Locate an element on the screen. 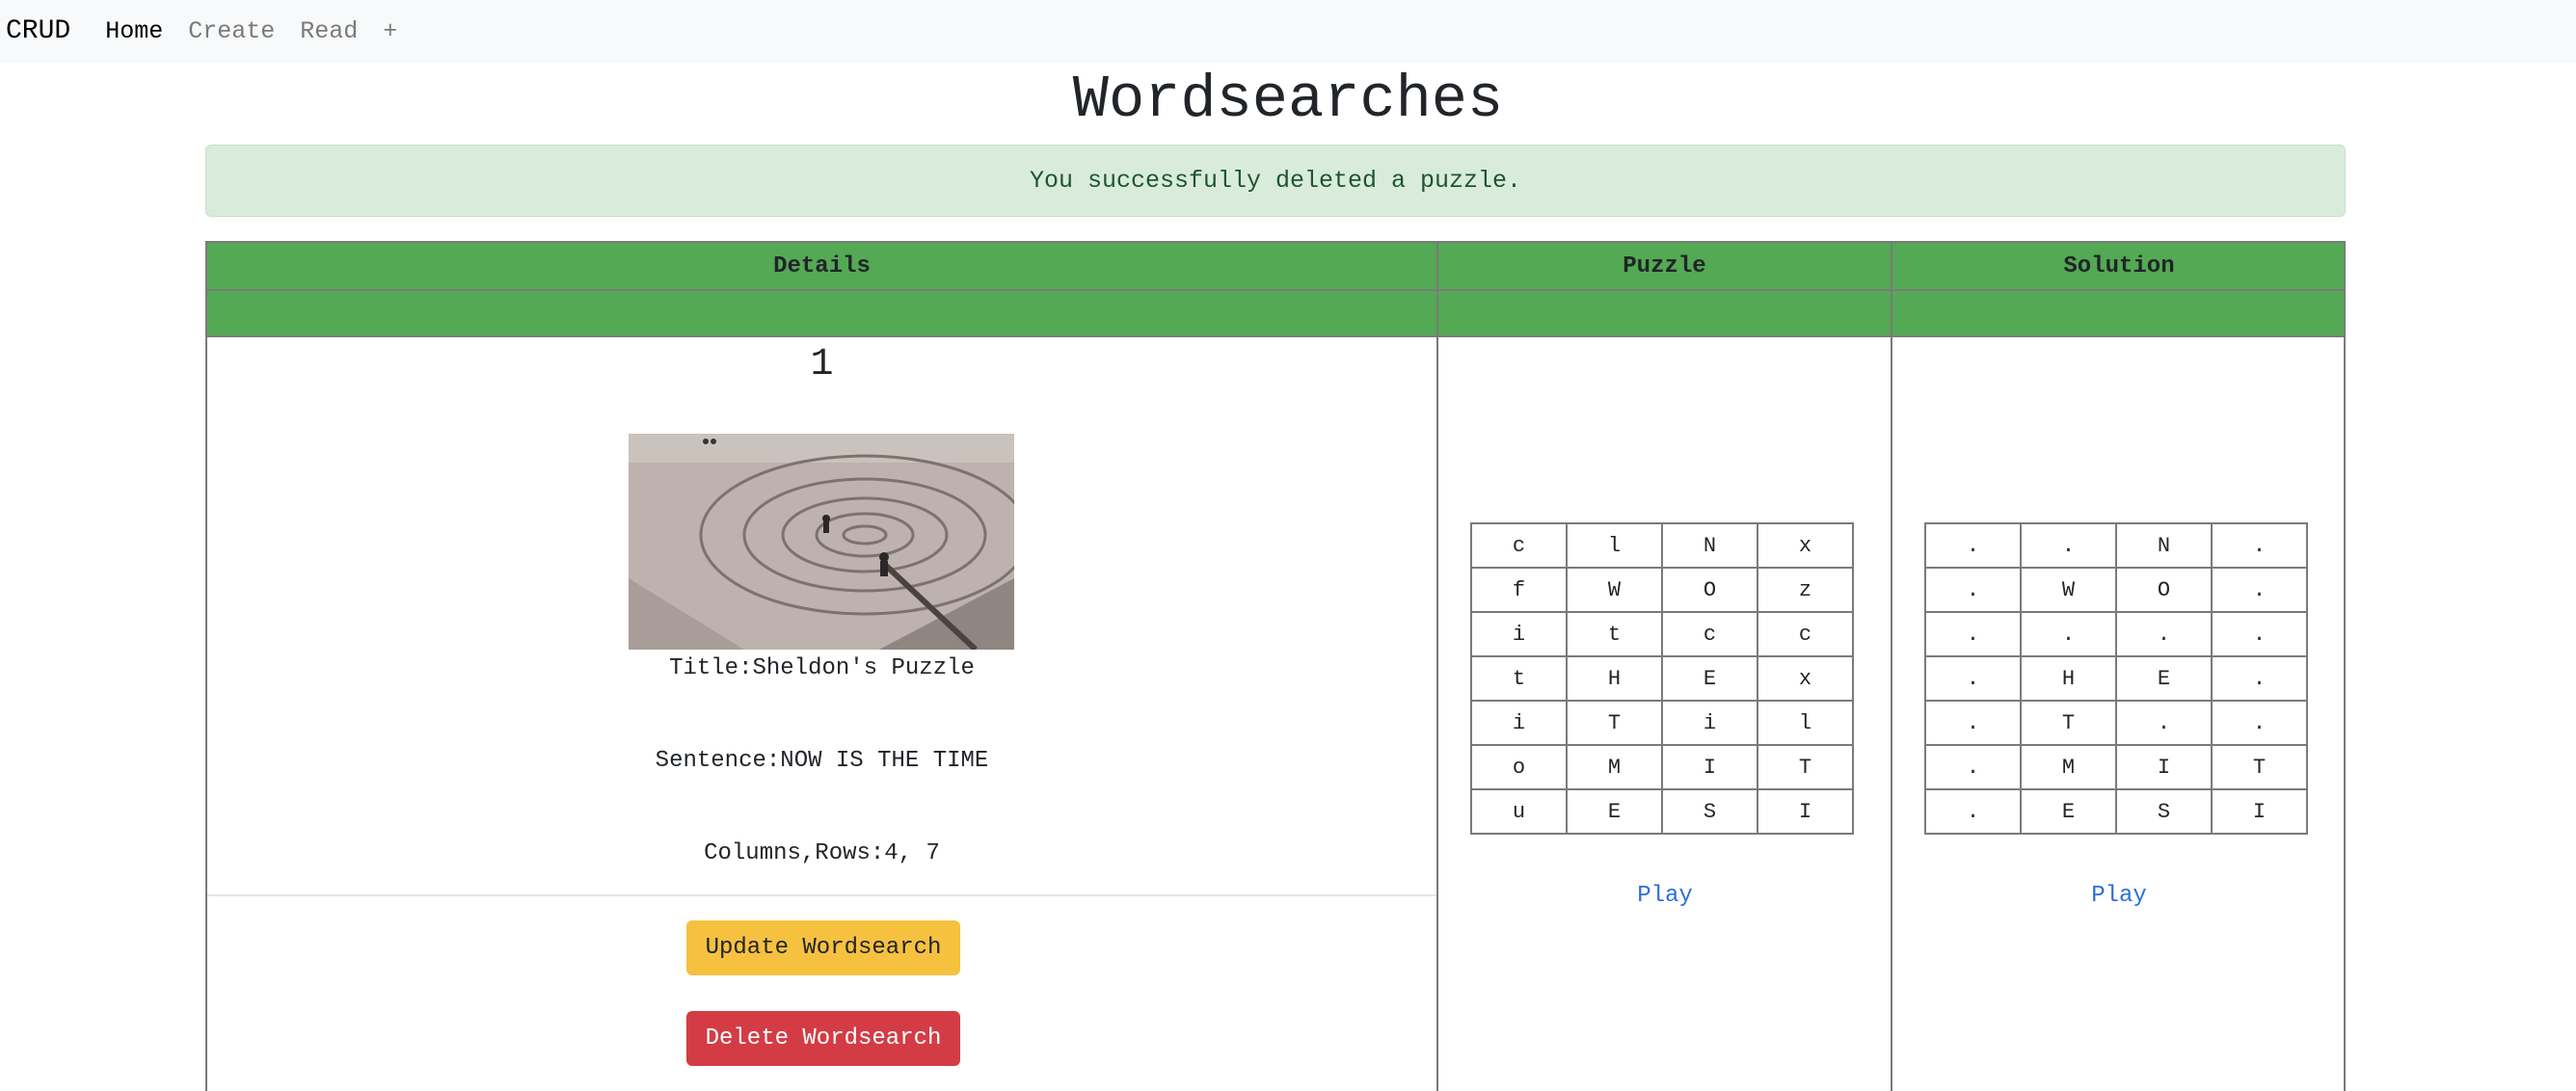 The height and width of the screenshot is (1091, 2576). grid-row: .WO. is located at coordinates (2116, 590).